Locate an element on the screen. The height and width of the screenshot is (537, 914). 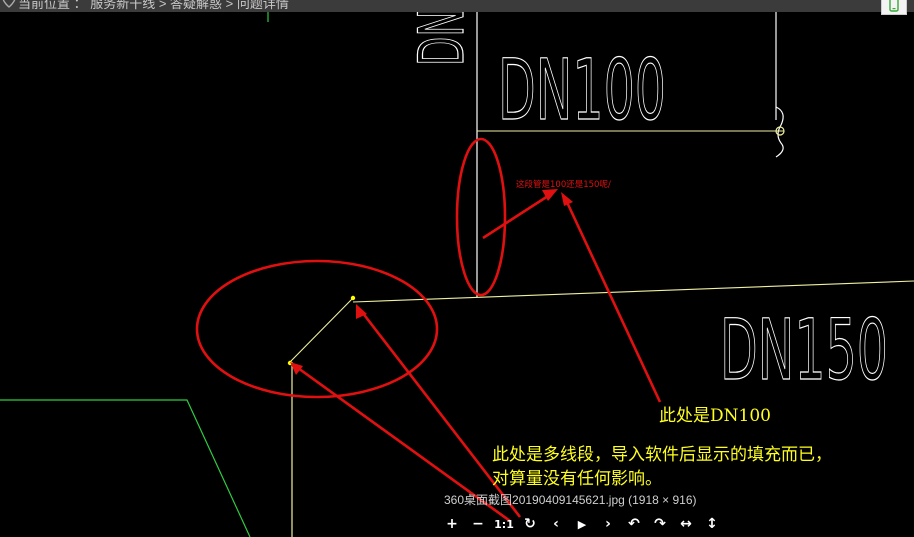
vertex-point is located at coordinates (353, 298).